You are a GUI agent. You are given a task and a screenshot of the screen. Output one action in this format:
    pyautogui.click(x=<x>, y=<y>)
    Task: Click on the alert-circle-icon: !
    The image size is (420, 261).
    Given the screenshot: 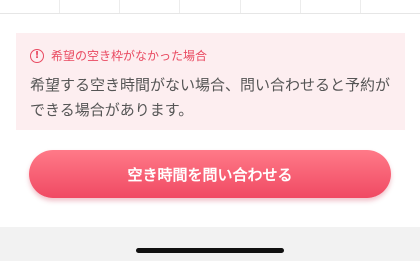 What is the action you would take?
    pyautogui.click(x=37, y=56)
    